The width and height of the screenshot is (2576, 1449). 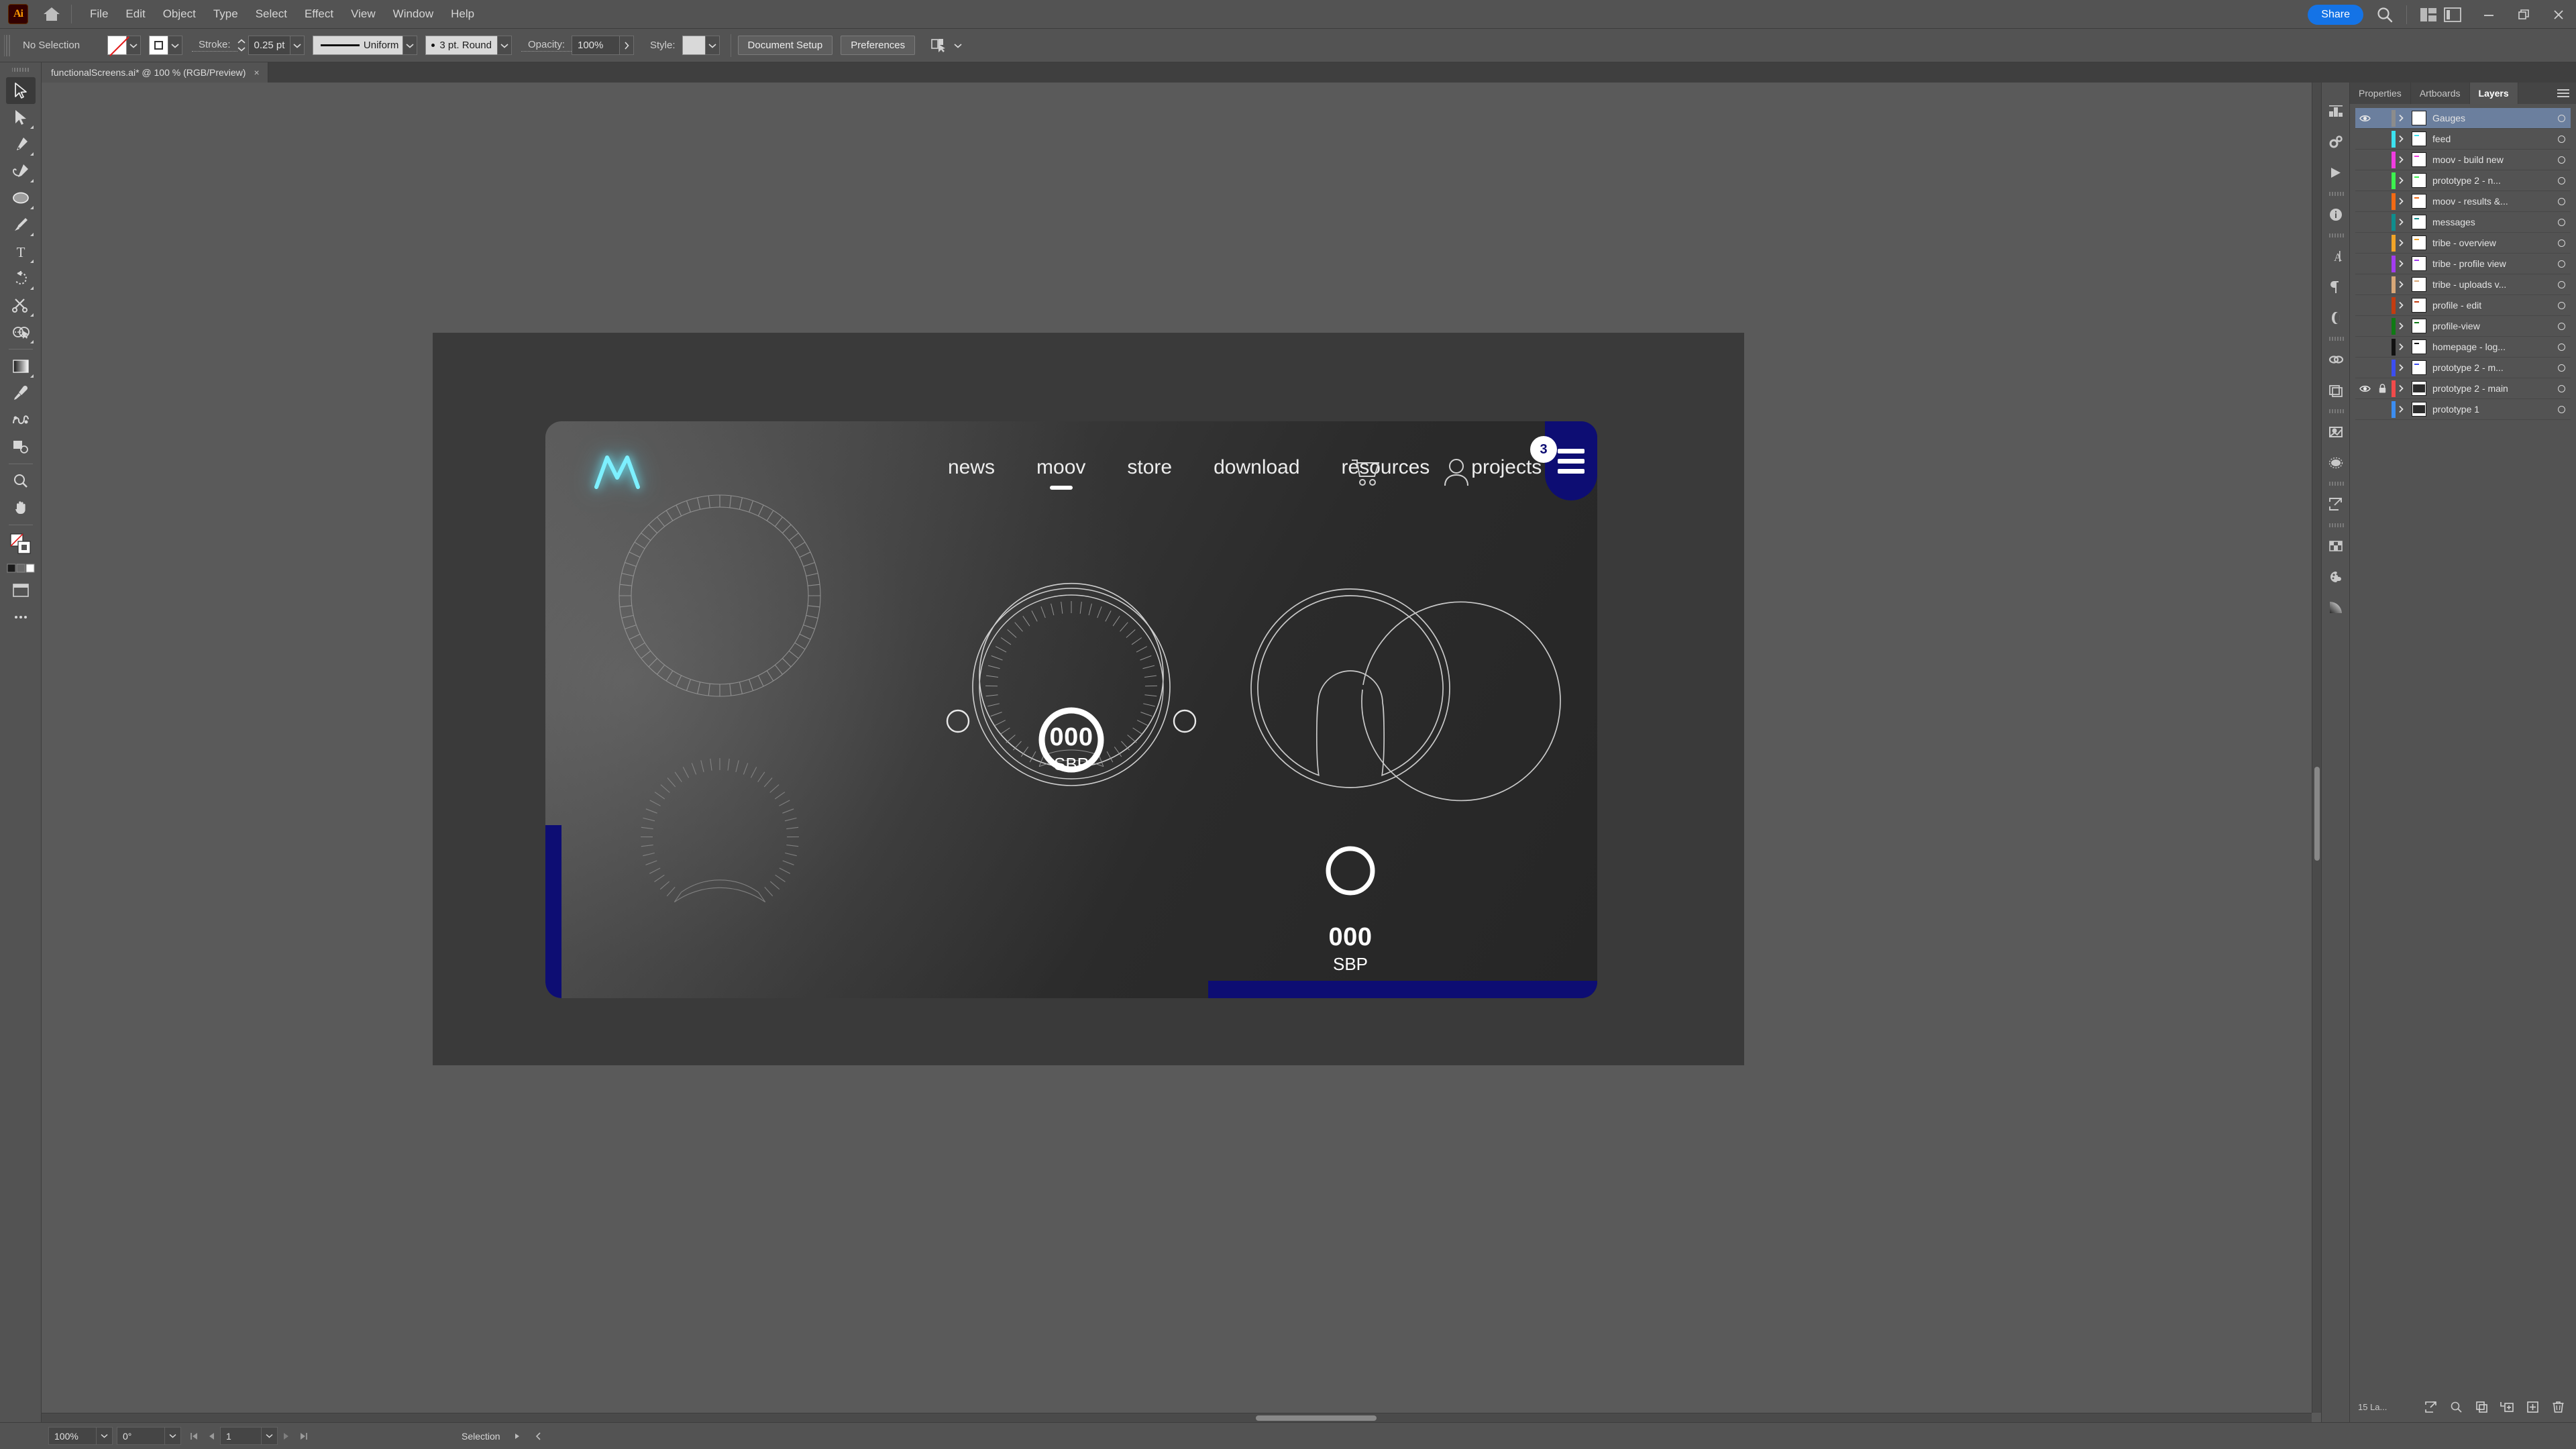 What do you see at coordinates (413, 14) in the screenshot?
I see `menu-item-window: Window` at bounding box center [413, 14].